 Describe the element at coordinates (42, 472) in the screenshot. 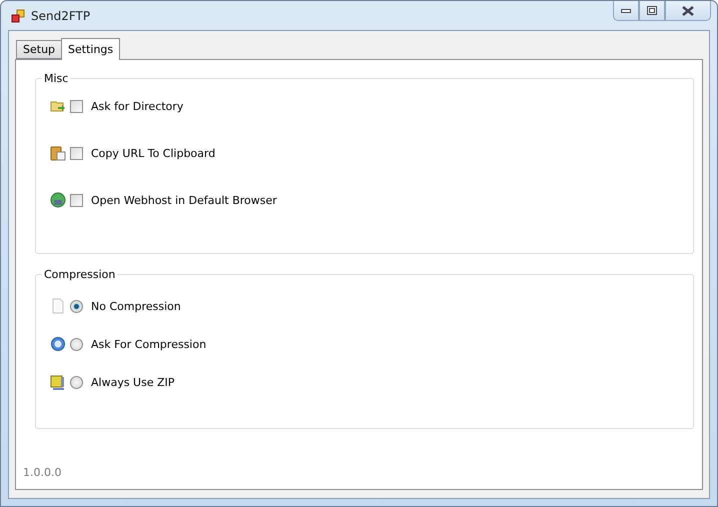

I see `version-label: 1.0.0.0` at that location.